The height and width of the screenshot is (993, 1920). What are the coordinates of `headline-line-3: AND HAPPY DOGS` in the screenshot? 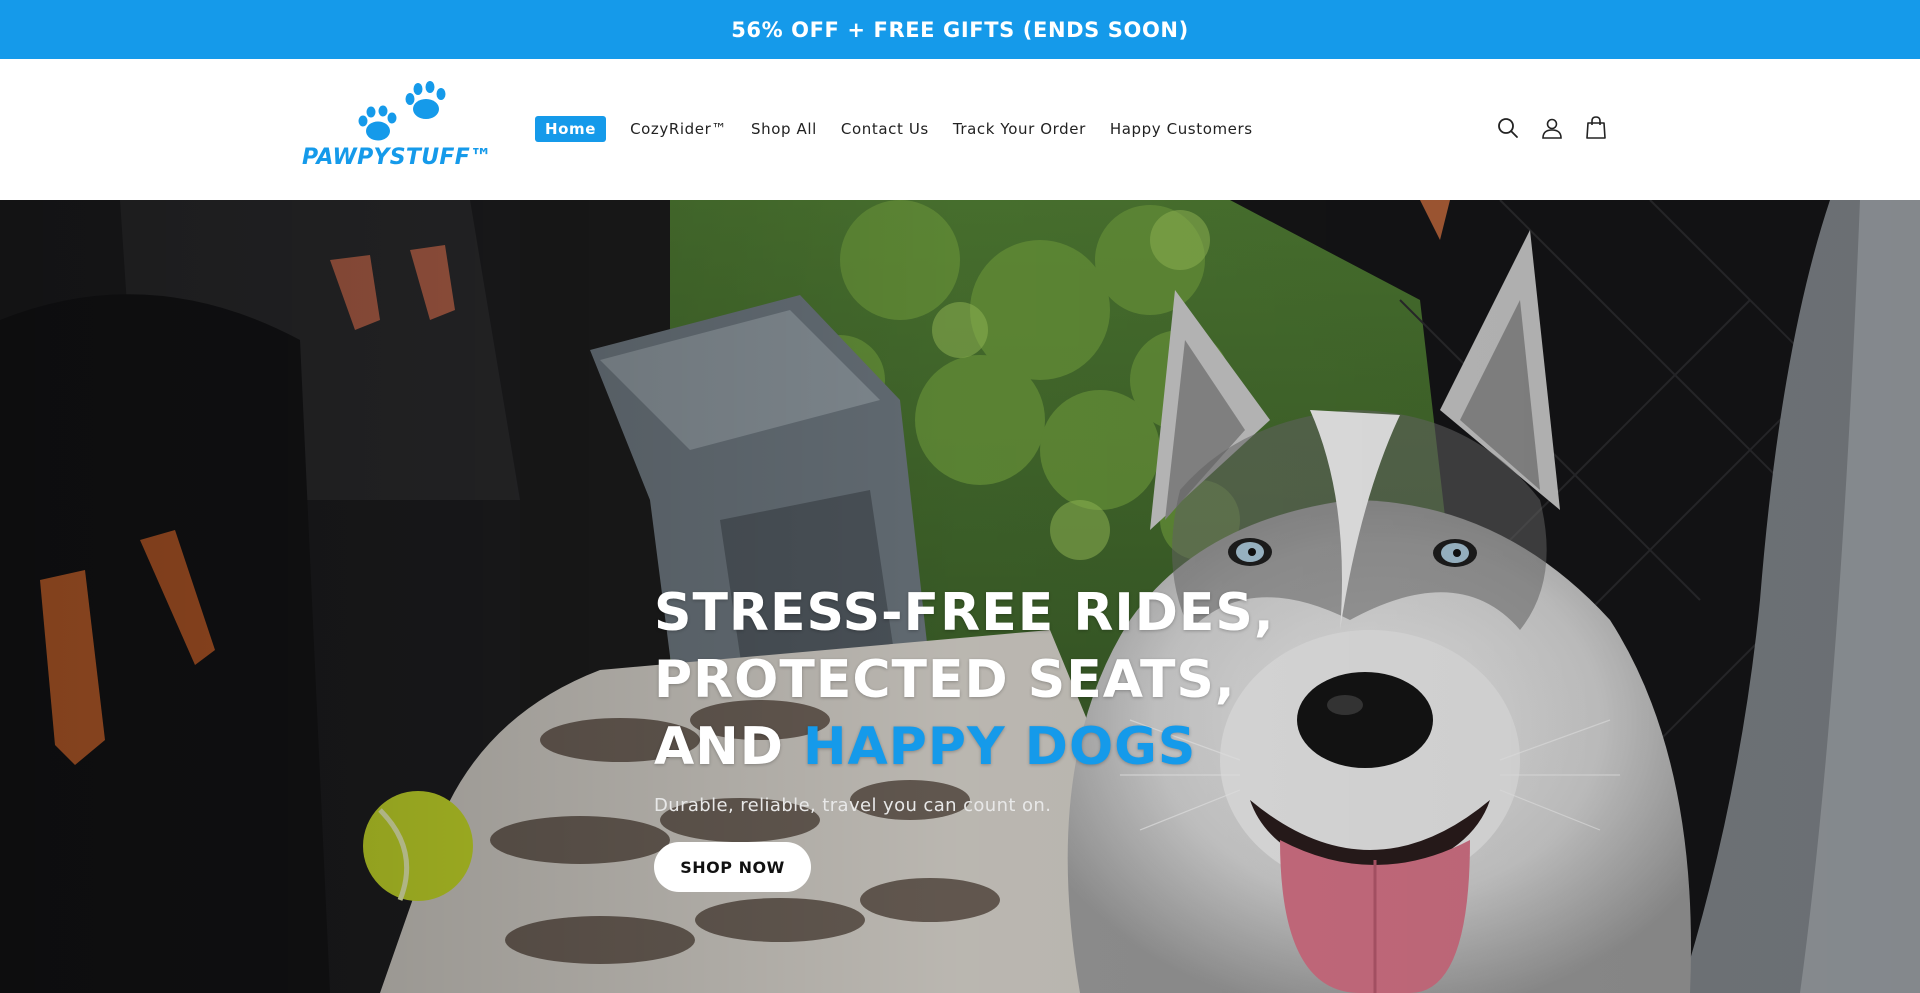 It's located at (1004, 747).